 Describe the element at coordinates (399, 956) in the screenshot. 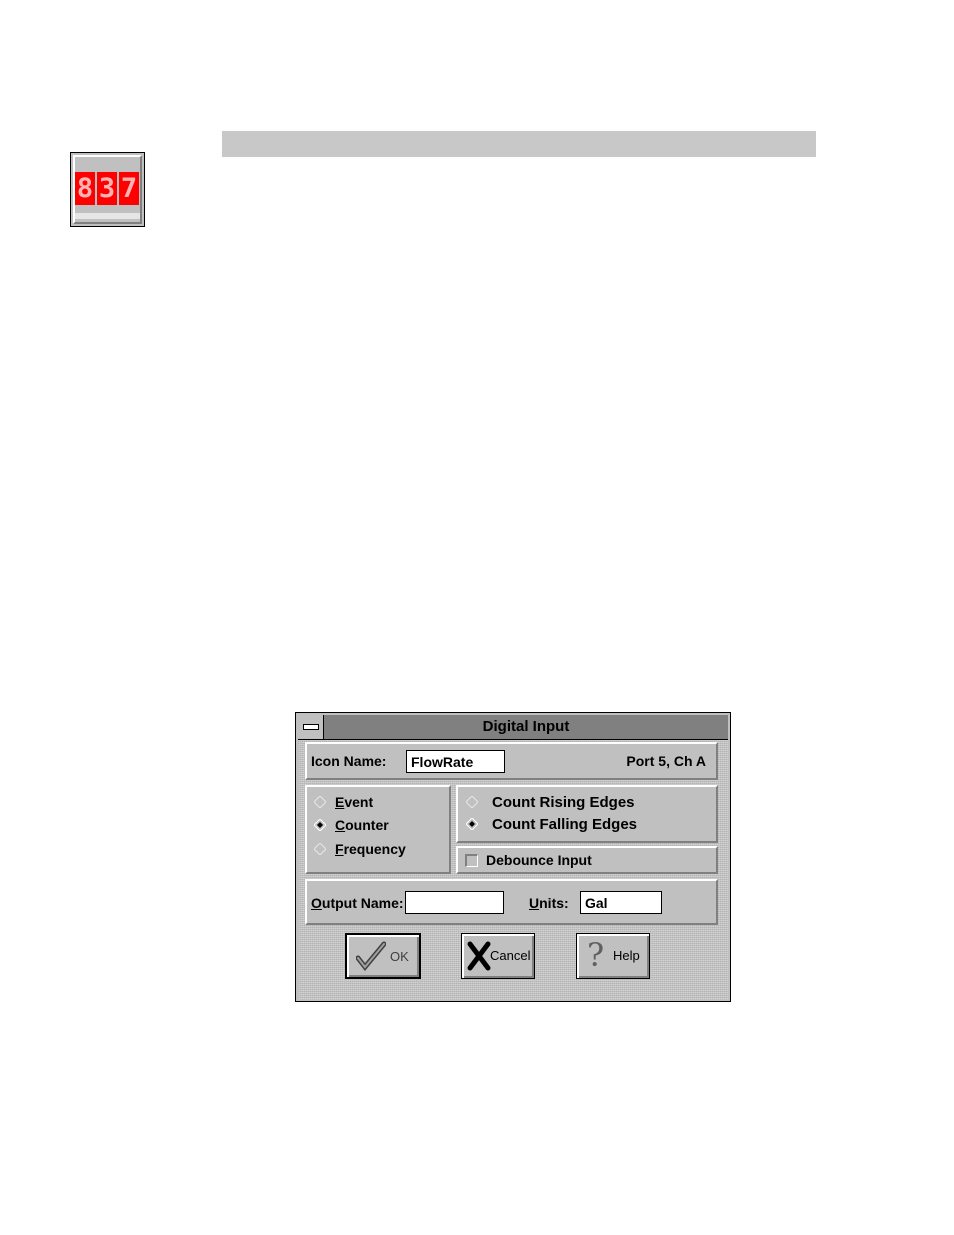

I see `ok-label: OK` at that location.